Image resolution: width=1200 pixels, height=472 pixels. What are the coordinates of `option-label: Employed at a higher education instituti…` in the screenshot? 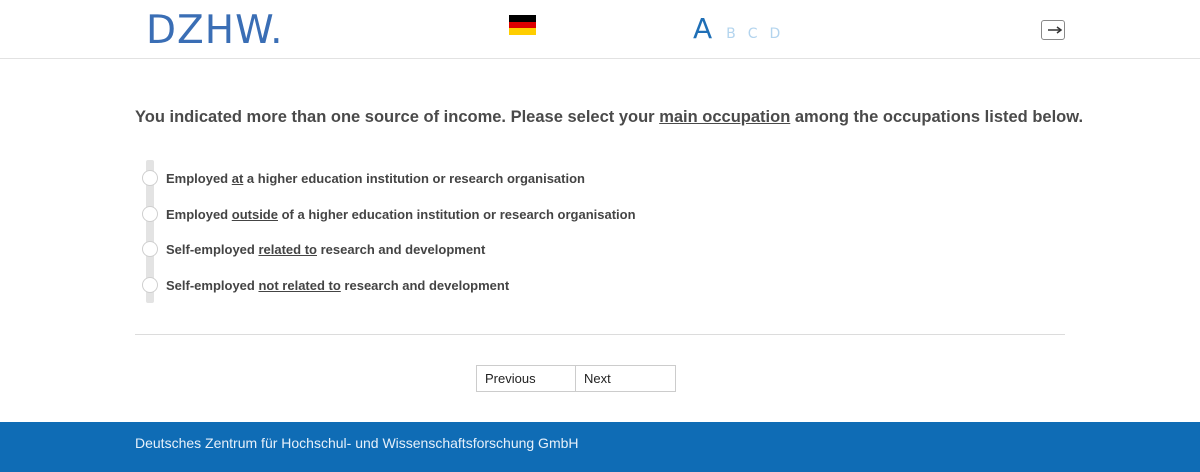 It's located at (375, 178).